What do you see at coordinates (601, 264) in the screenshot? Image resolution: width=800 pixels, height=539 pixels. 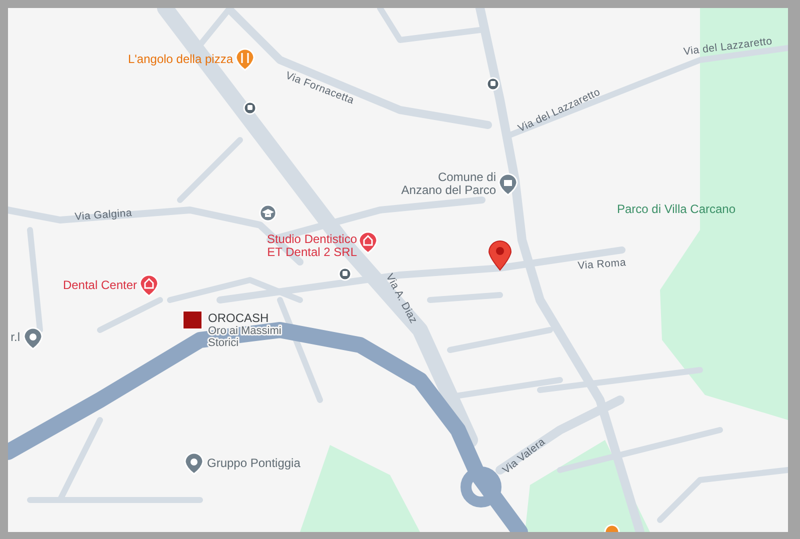 I see `street-name: Via Roma` at bounding box center [601, 264].